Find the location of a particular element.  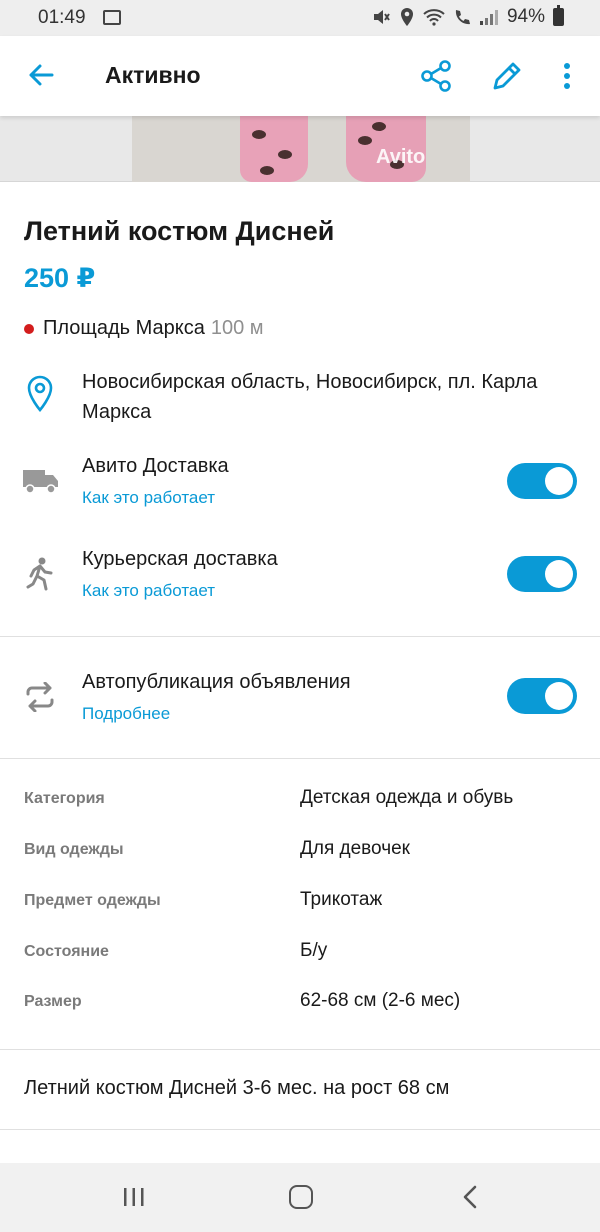

status-time: 01:49 is located at coordinates (62, 17).